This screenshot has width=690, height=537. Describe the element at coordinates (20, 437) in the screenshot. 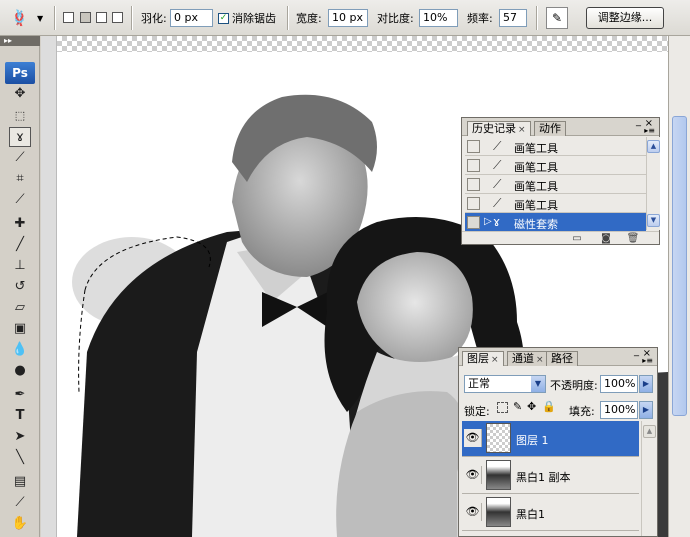

I see `path-selection-tool-icon: ➤` at that location.